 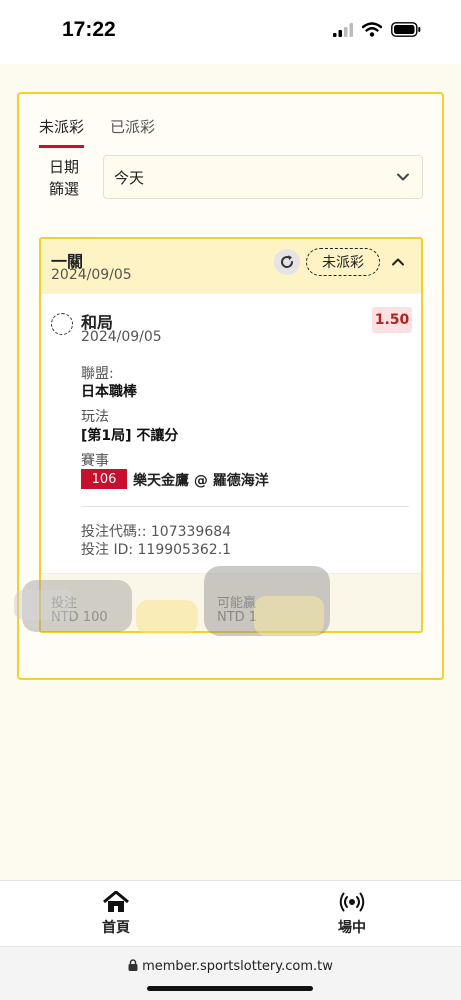 What do you see at coordinates (230, 32) in the screenshot?
I see `status-bar: 17:22` at bounding box center [230, 32].